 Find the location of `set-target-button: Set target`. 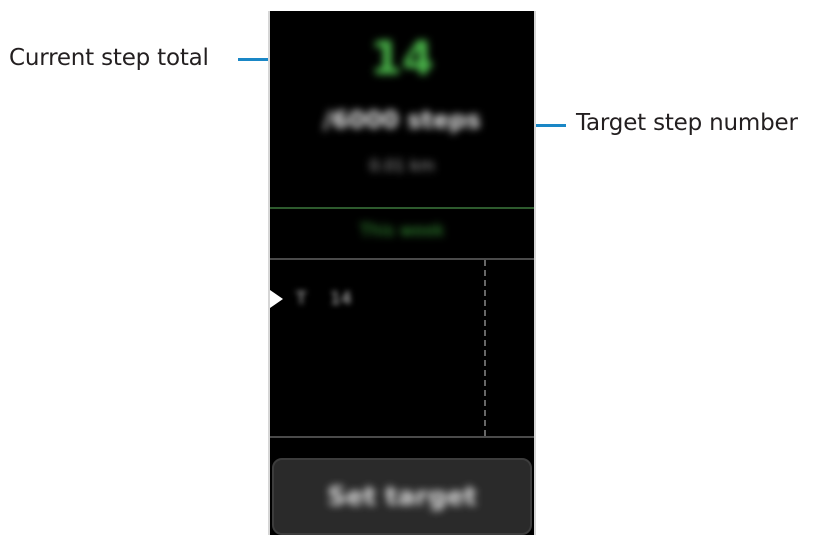

set-target-button: Set target is located at coordinates (402, 496).